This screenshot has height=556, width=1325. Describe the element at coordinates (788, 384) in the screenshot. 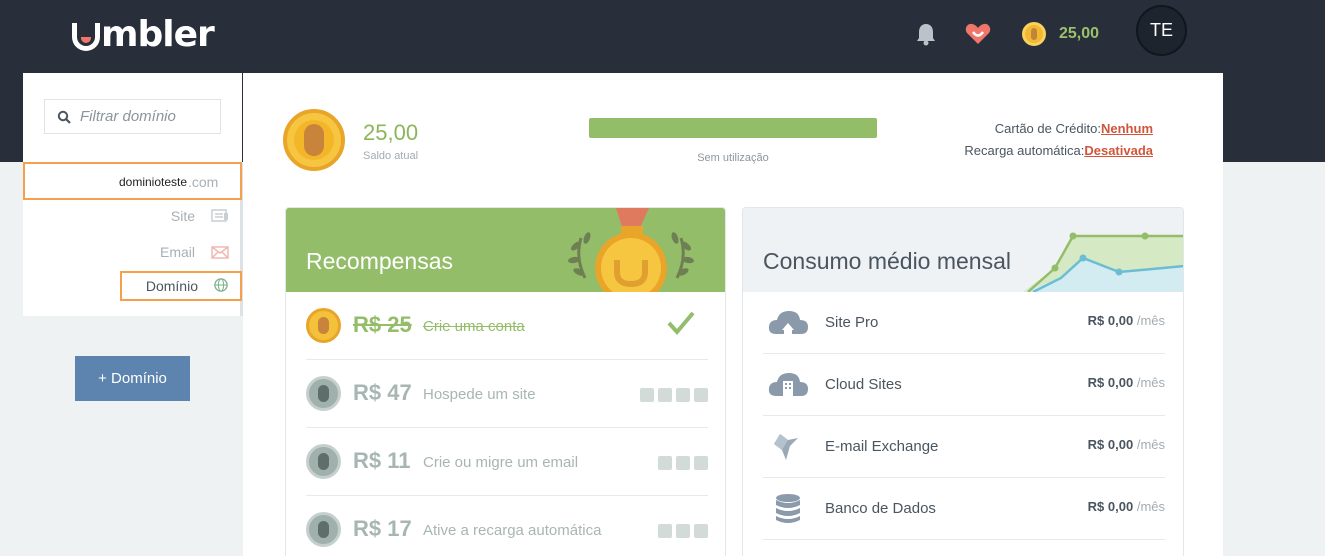

I see `cloud-building-icon` at that location.